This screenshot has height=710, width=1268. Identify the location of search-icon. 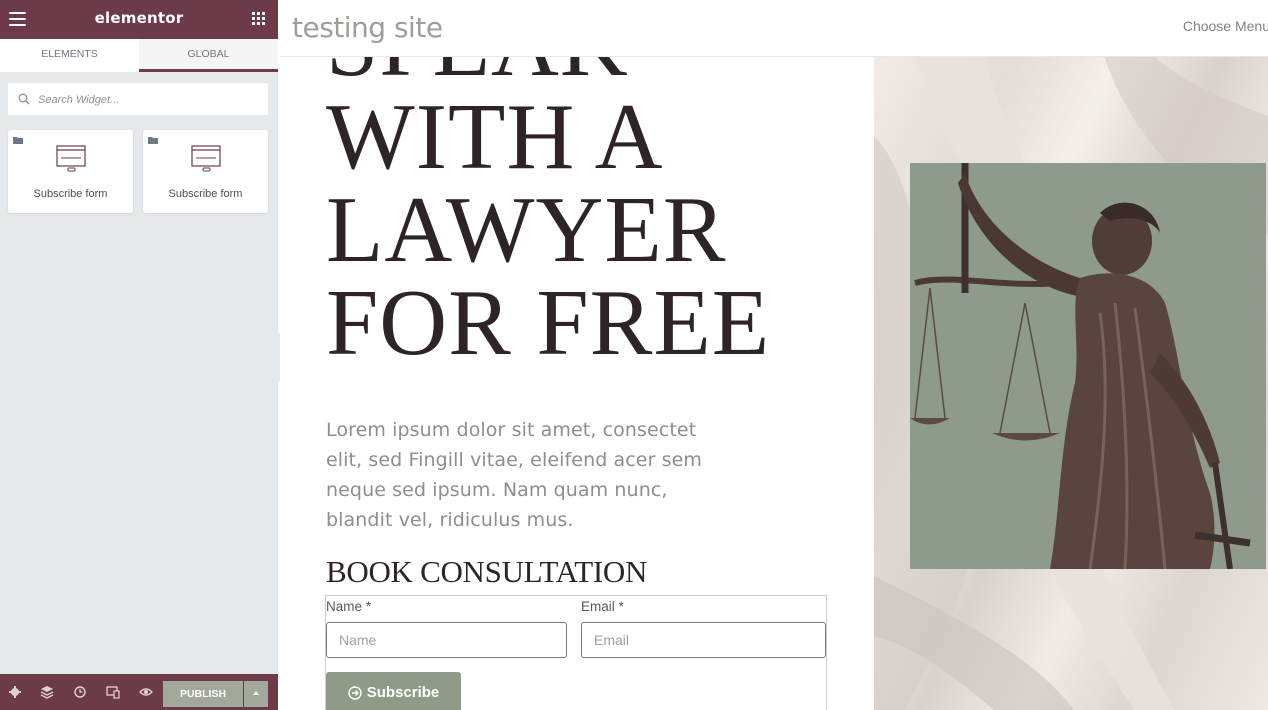
(24, 99).